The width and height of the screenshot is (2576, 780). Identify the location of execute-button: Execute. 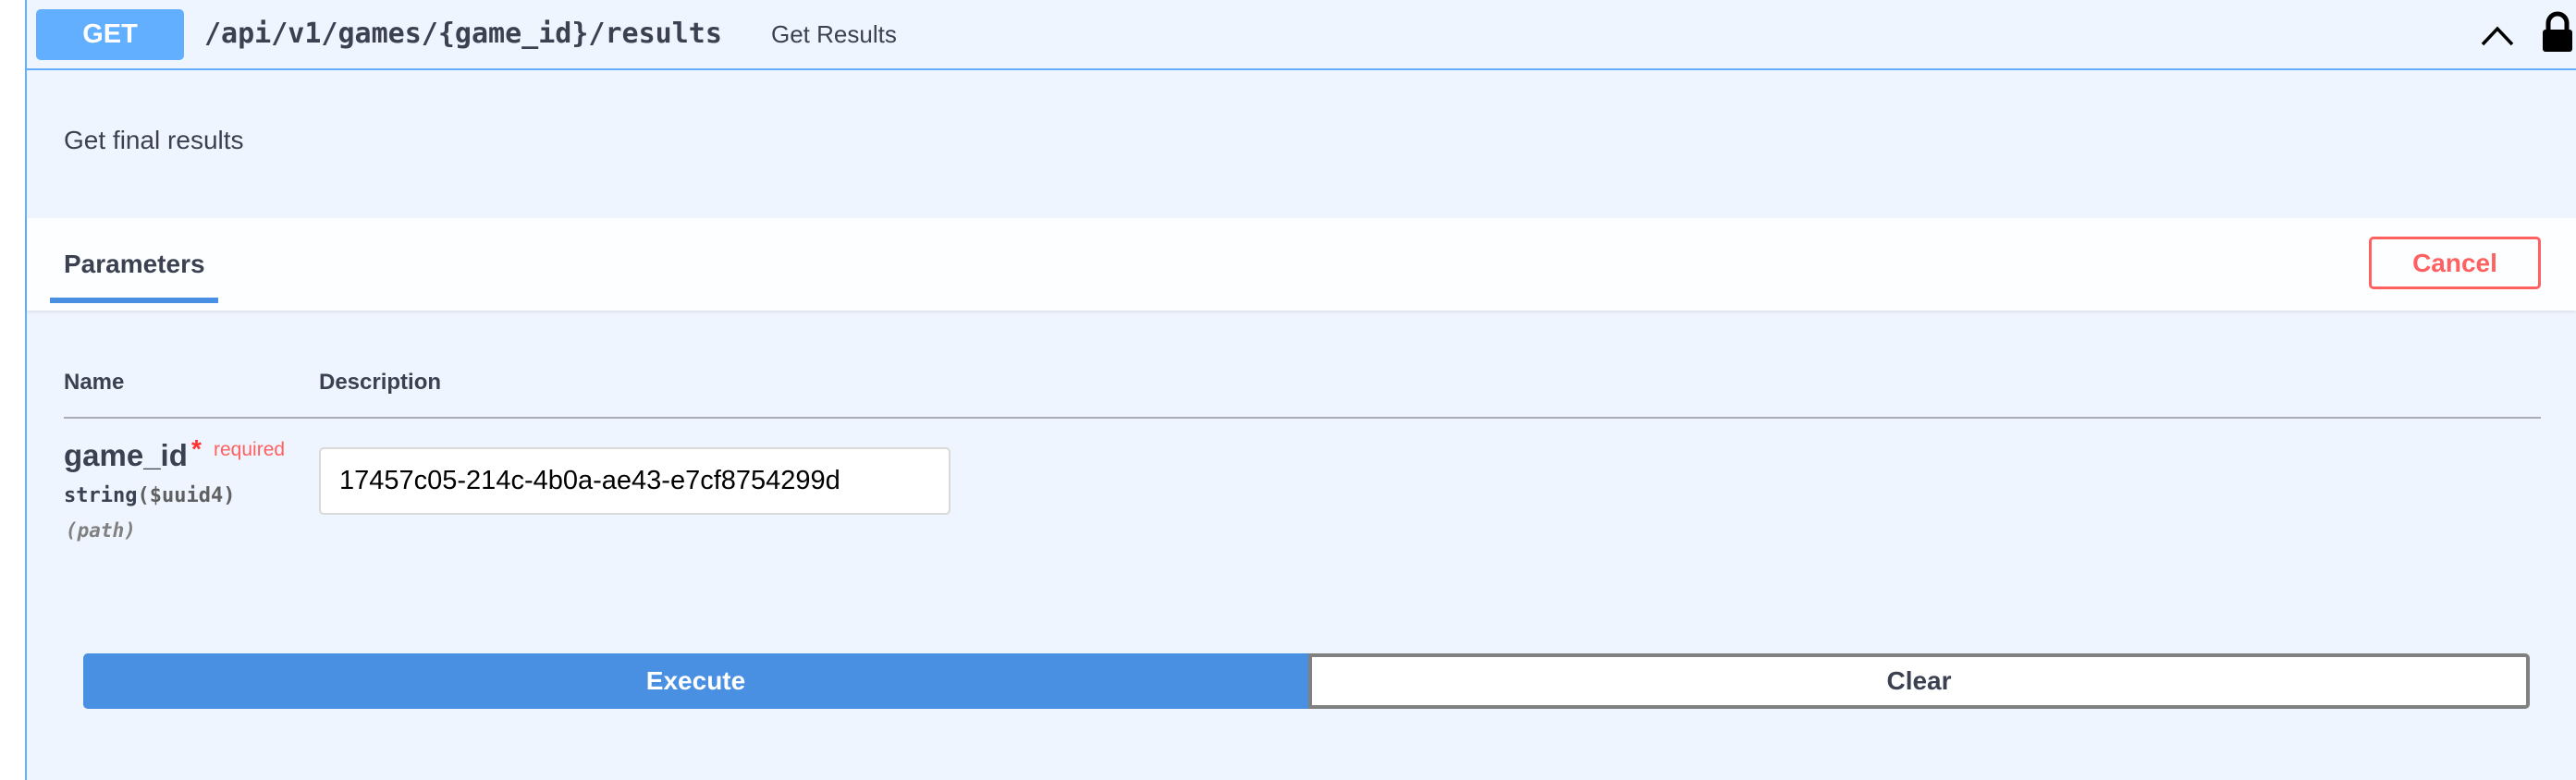
(695, 681).